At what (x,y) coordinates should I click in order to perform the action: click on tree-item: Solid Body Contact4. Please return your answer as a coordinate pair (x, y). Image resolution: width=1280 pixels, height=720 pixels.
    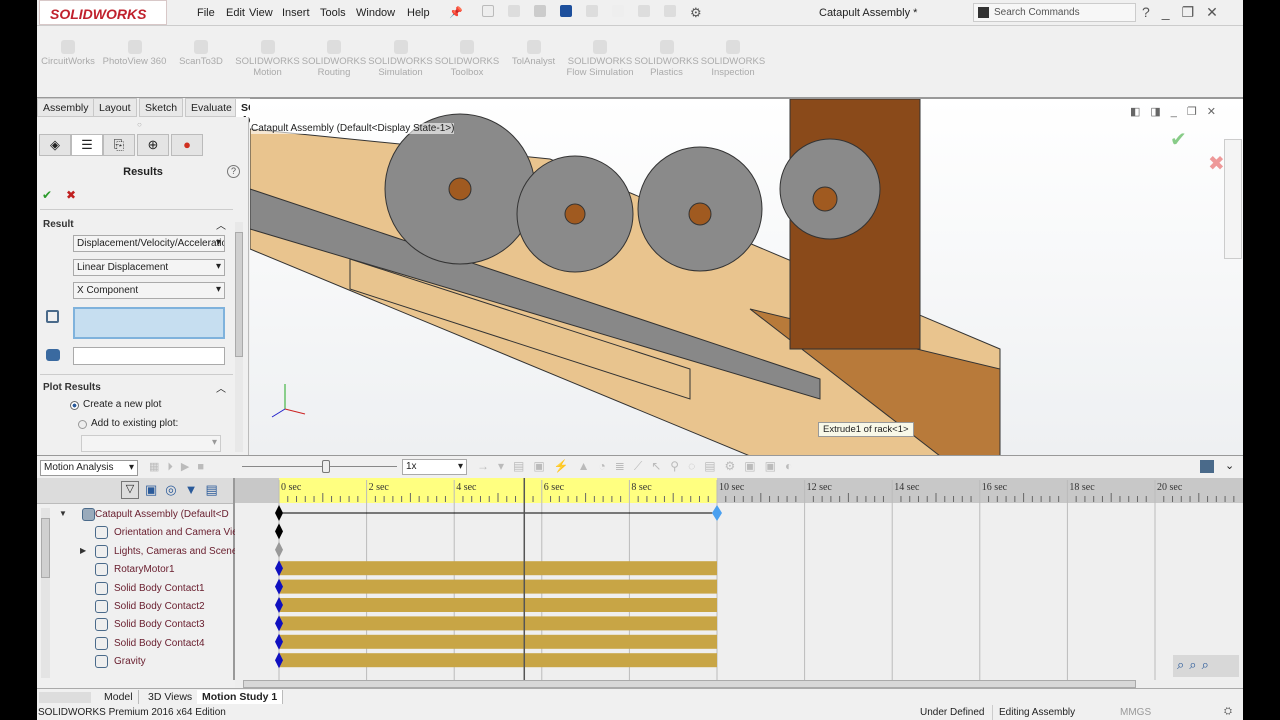
    Looking at the image, I should click on (136, 644).